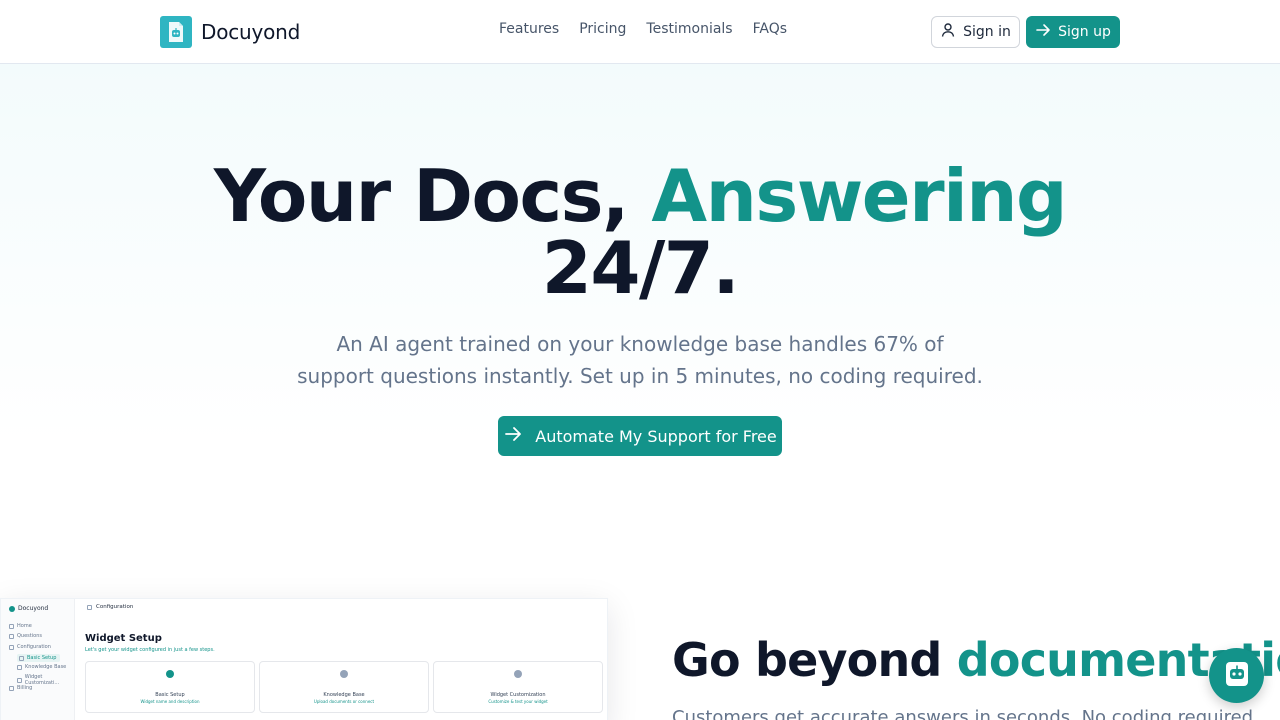  What do you see at coordinates (814, 660) in the screenshot?
I see `section-title-part1: Go beyond` at bounding box center [814, 660].